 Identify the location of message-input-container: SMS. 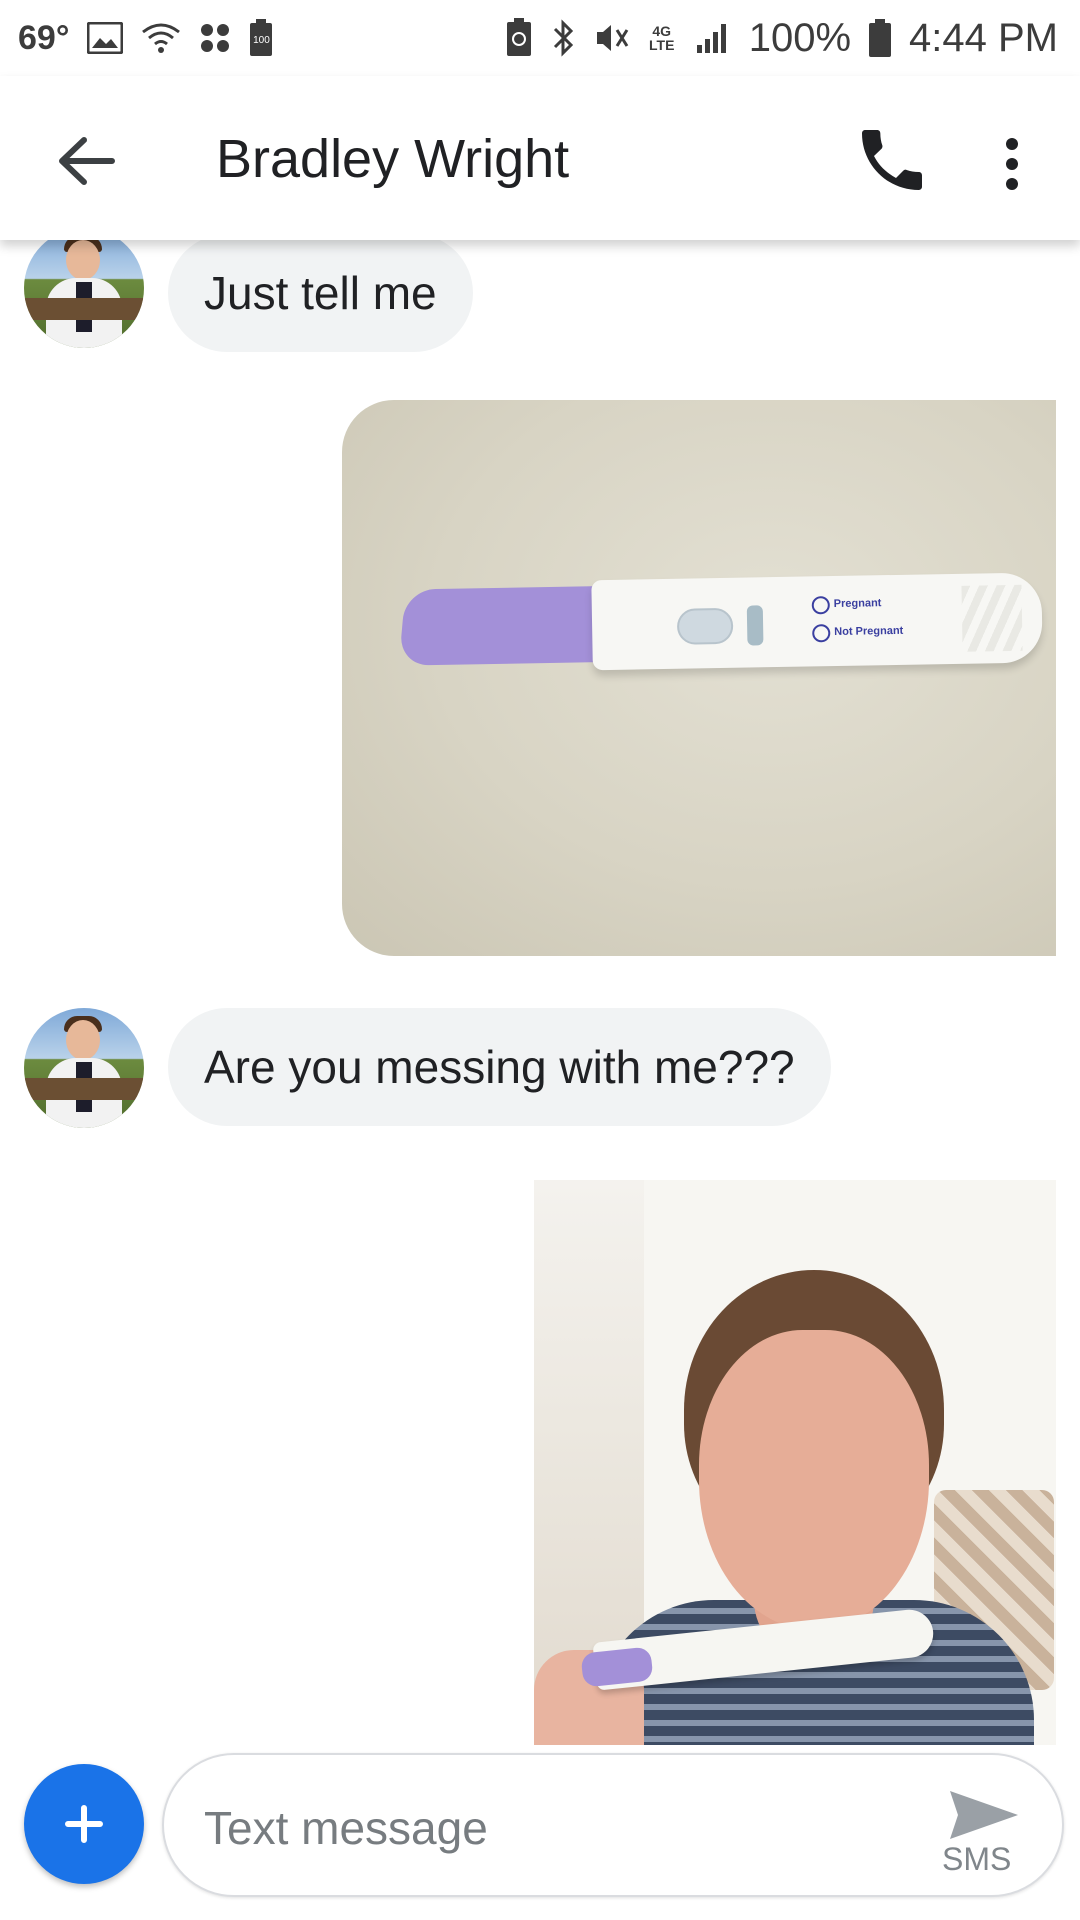
(613, 1825).